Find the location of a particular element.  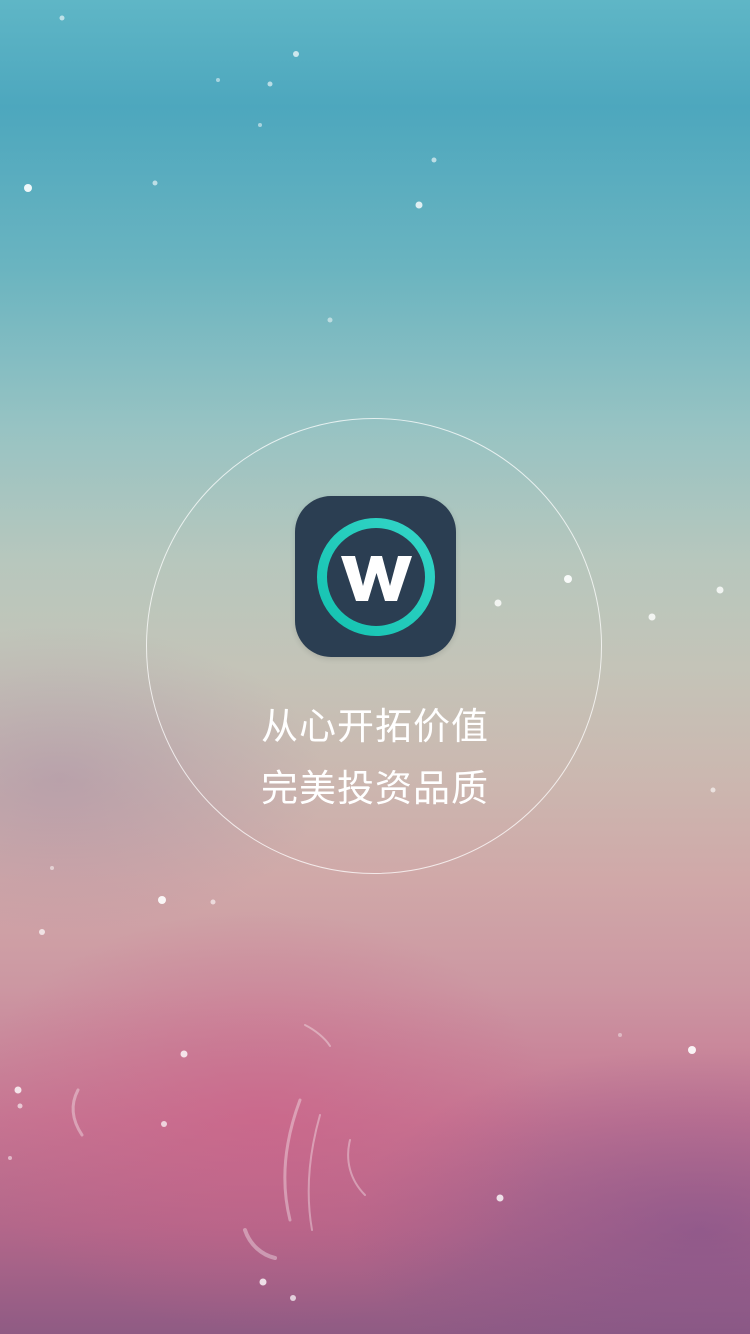

w-circle-logo-icon is located at coordinates (376, 577).